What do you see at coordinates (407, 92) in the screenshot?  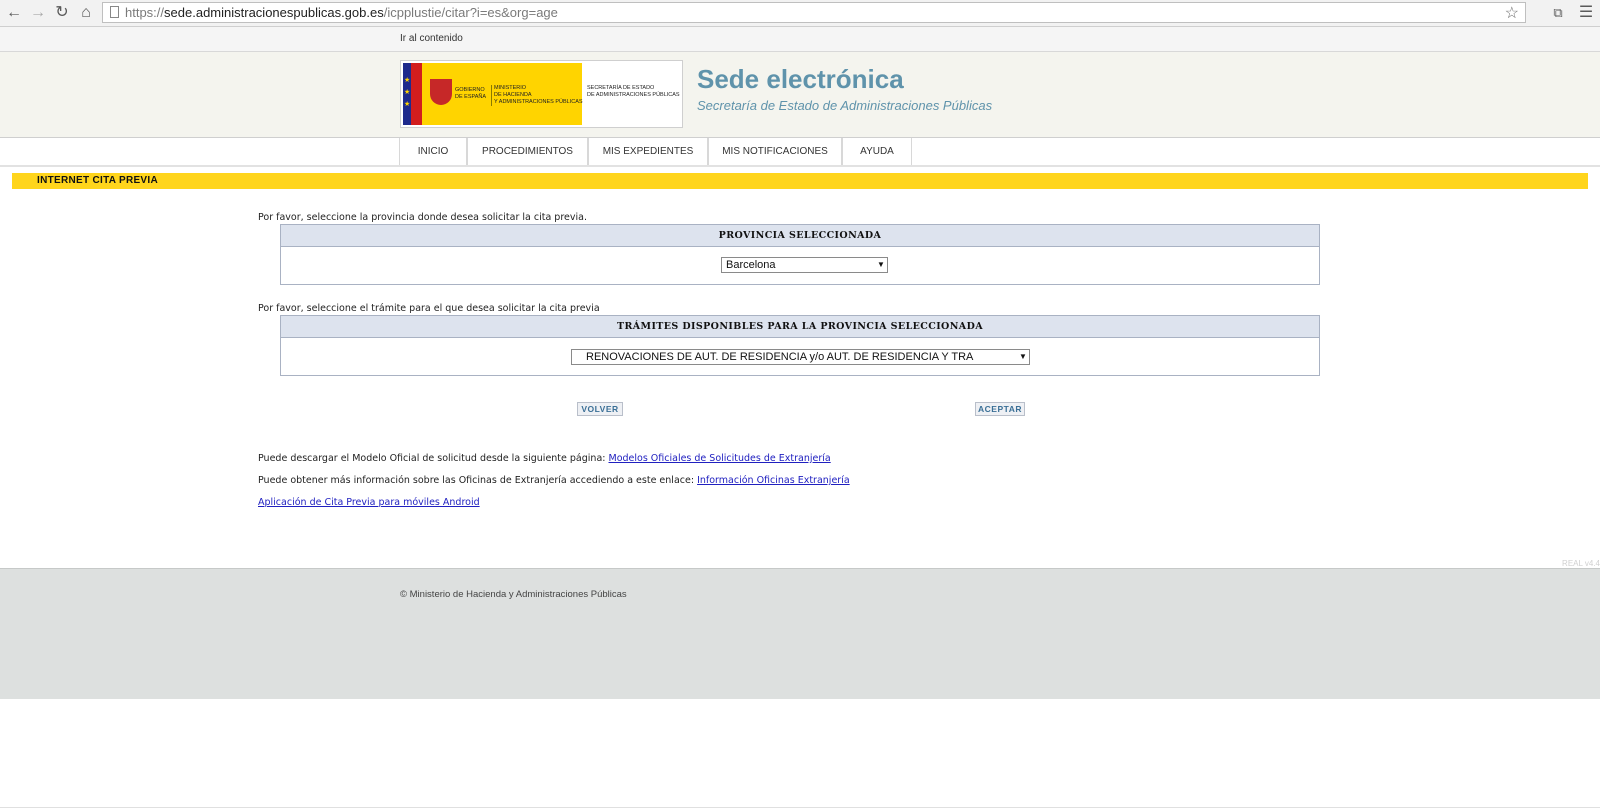 I see `eu-stars-icon: ★ ★ ★` at bounding box center [407, 92].